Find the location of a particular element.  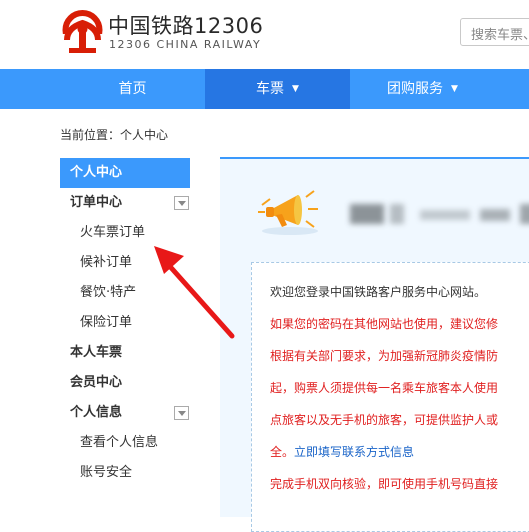

sidebar-item-account-security: 账号安全 is located at coordinates (125, 473).